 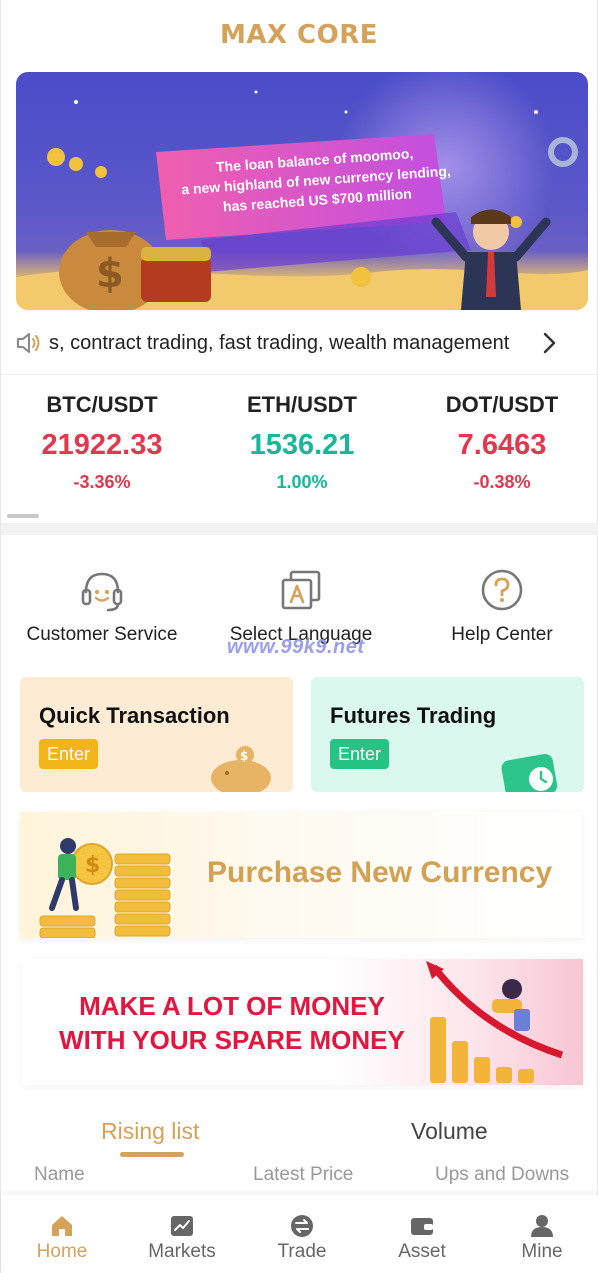 What do you see at coordinates (502, 1174) in the screenshot?
I see `column-ups-downs: Ups and Downs` at bounding box center [502, 1174].